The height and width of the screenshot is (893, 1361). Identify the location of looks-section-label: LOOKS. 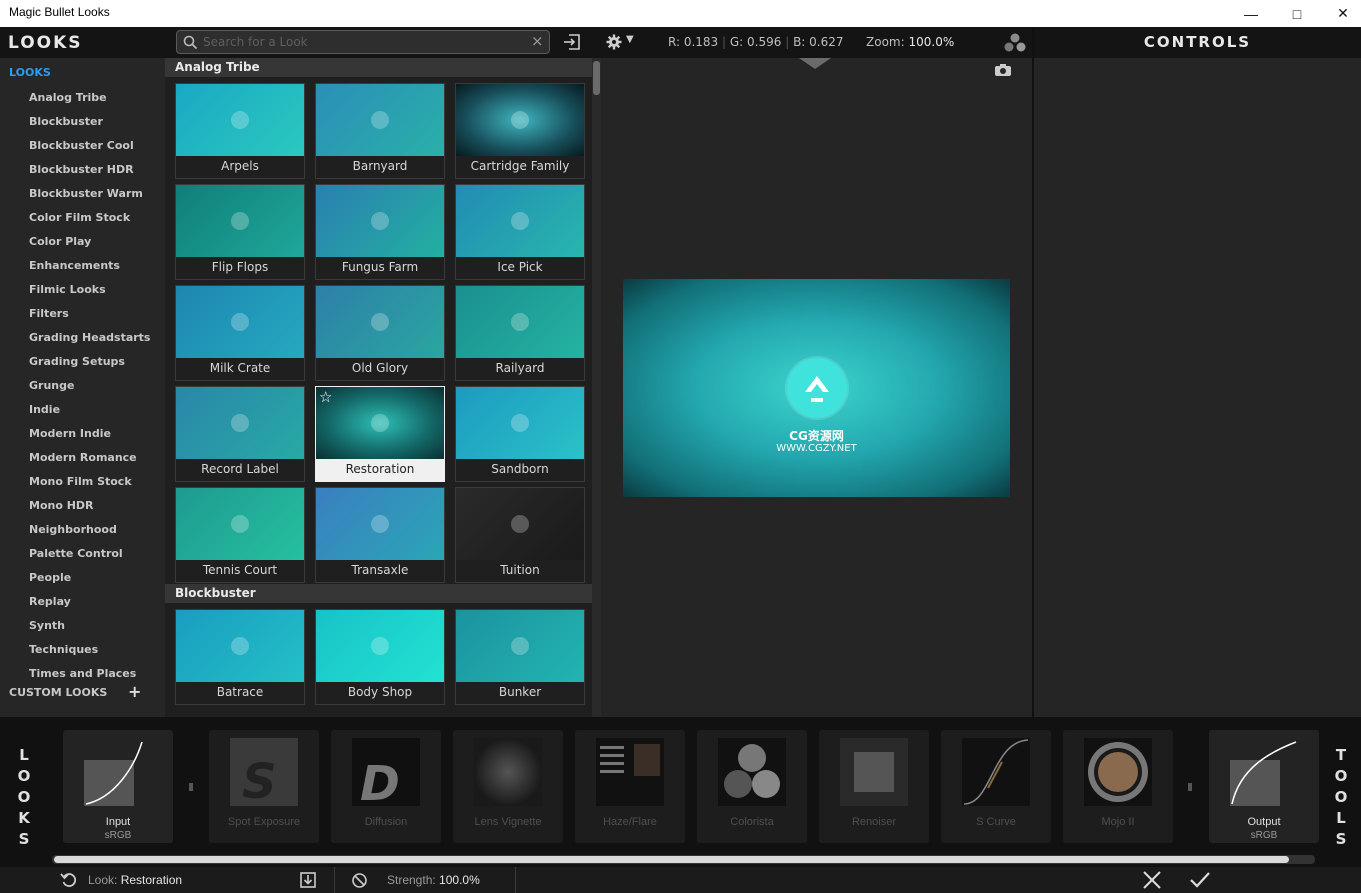
(82, 73).